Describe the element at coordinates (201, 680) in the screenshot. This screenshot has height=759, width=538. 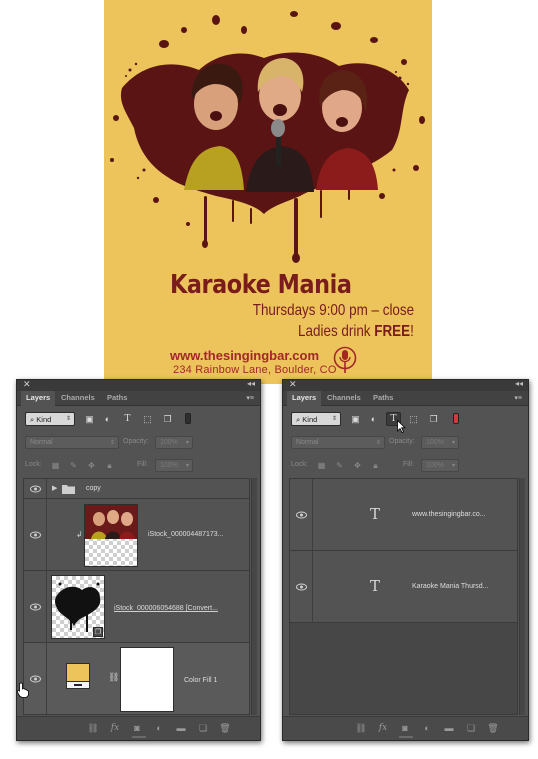
I see `layer-name: Color Fill 1` at that location.